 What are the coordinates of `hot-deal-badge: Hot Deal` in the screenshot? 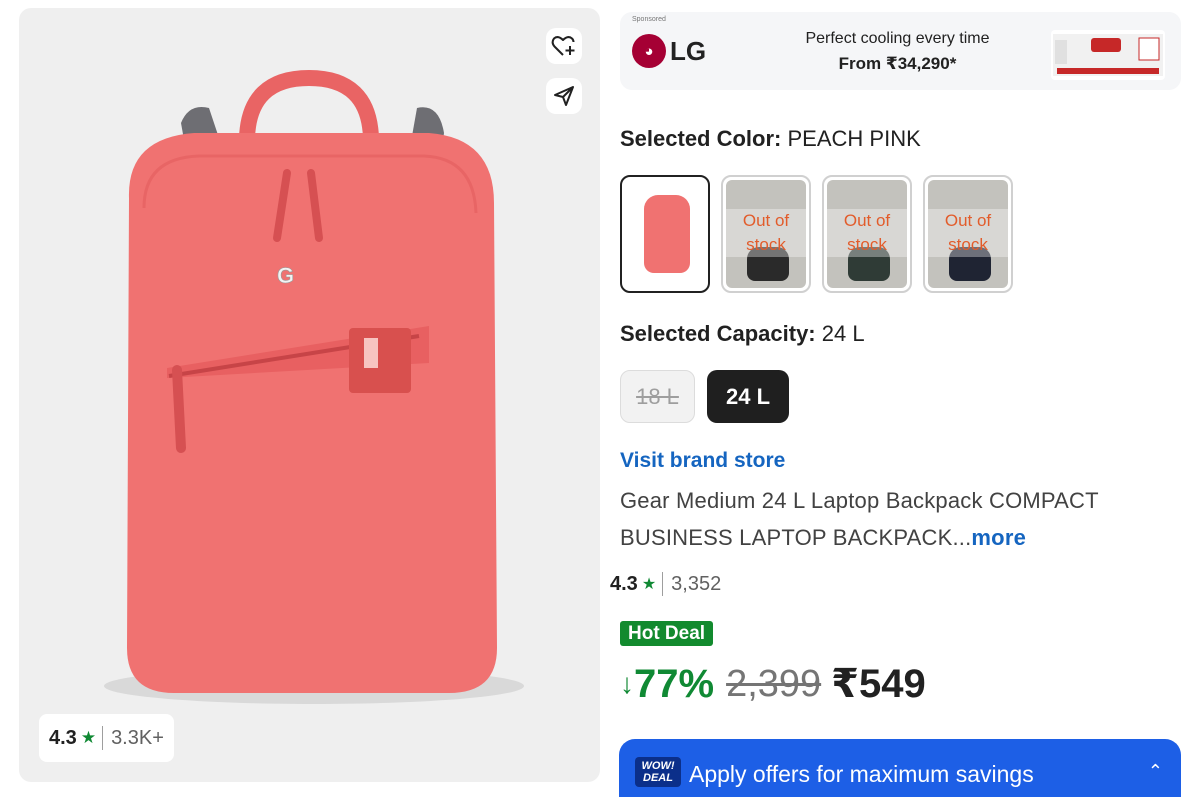 It's located at (667, 633).